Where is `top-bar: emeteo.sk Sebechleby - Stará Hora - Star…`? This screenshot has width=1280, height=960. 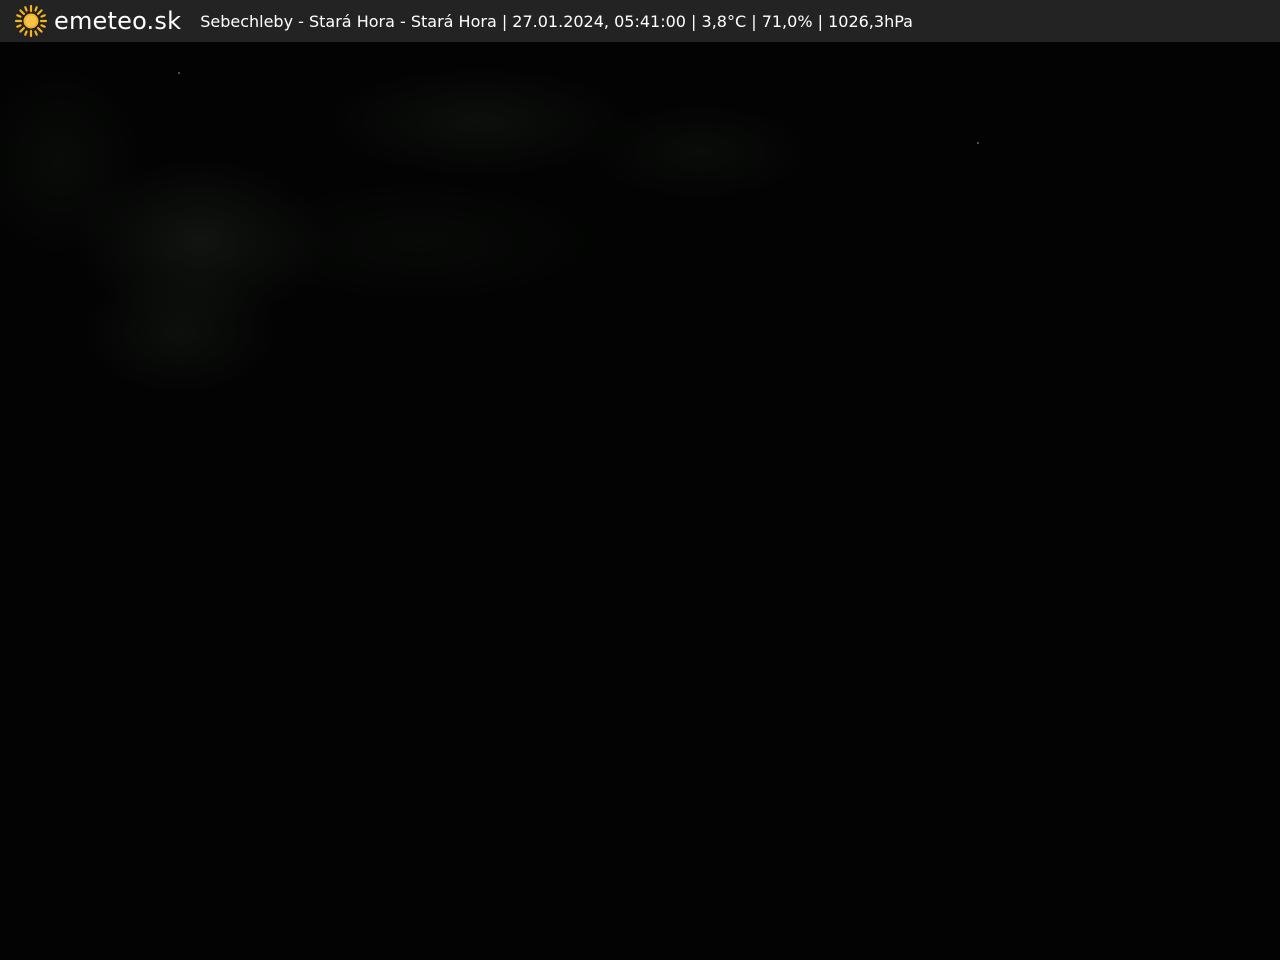
top-bar: emeteo.sk Sebechleby - Stará Hora - Star… is located at coordinates (640, 21).